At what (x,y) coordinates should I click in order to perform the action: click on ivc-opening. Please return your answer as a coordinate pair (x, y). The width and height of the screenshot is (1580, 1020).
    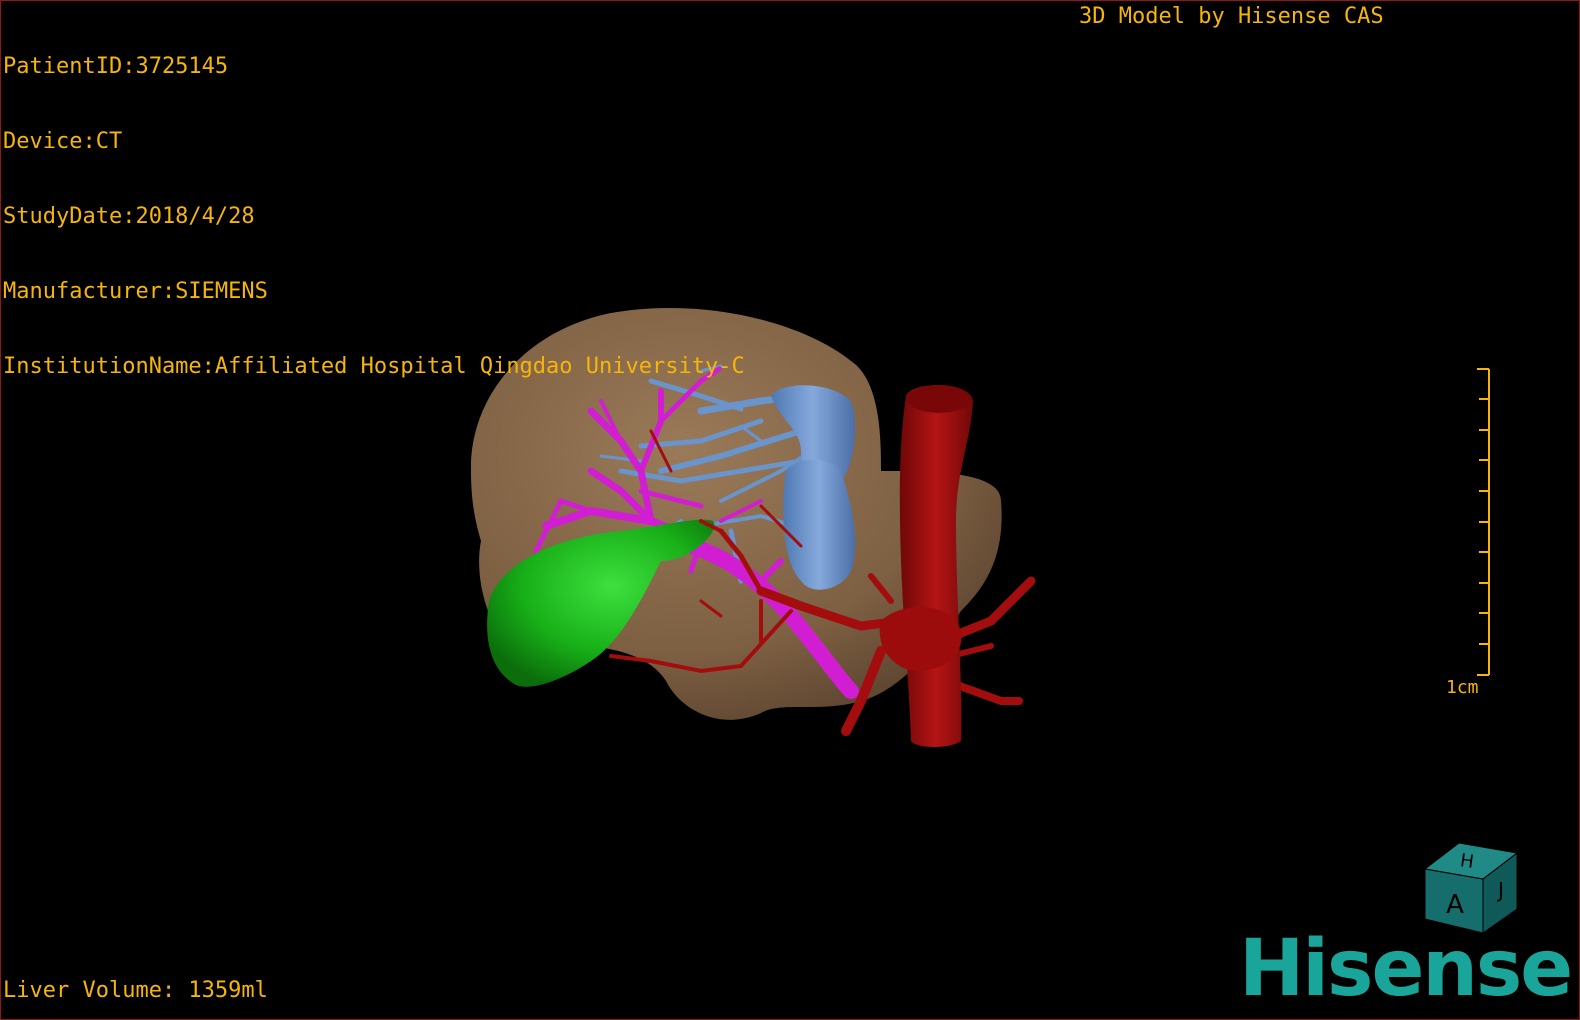
    Looking at the image, I should click on (939, 399).